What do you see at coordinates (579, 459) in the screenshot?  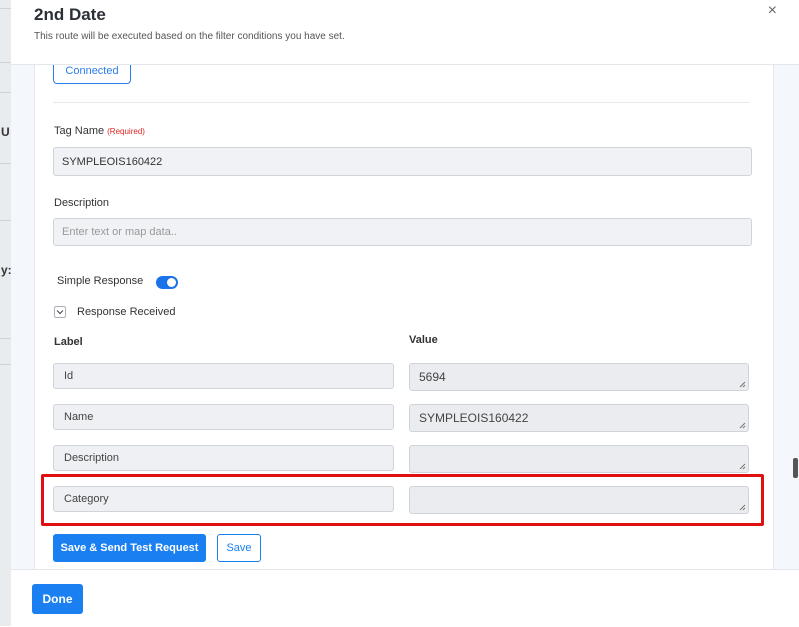 I see `value-field-description` at bounding box center [579, 459].